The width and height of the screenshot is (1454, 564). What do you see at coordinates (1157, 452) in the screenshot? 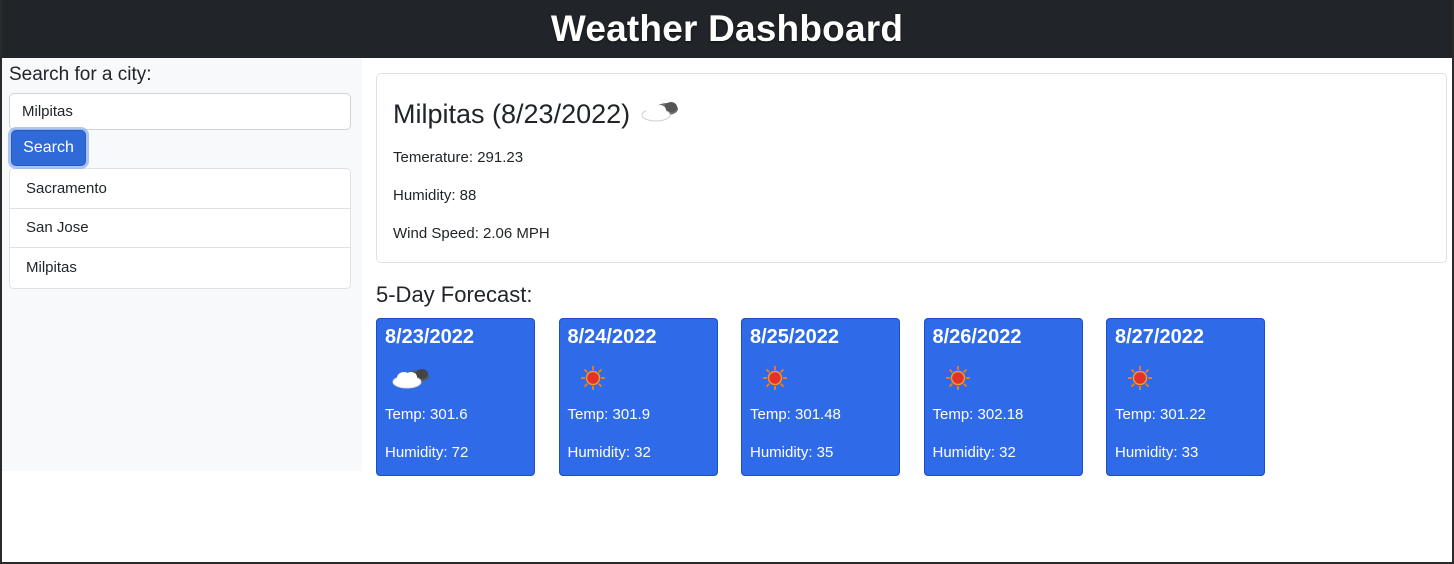
I see `forecast-humidity: Humidity: 33` at bounding box center [1157, 452].